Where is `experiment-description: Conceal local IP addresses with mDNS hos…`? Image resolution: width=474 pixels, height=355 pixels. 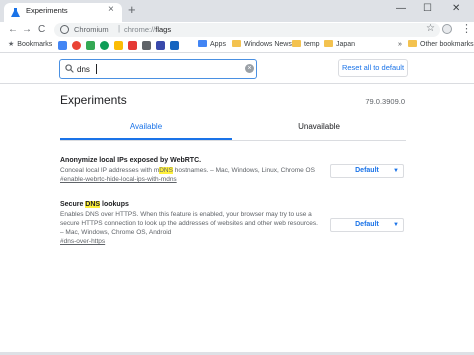
experiment-description: Conceal local IP addresses with mDNS hos… is located at coordinates (191, 170).